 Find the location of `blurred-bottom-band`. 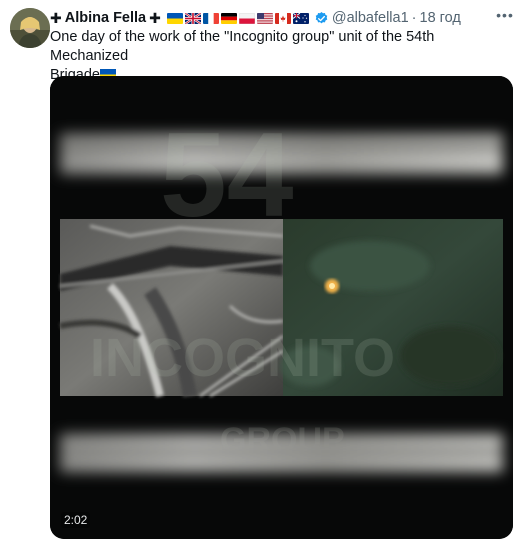

blurred-bottom-band is located at coordinates (281, 453).